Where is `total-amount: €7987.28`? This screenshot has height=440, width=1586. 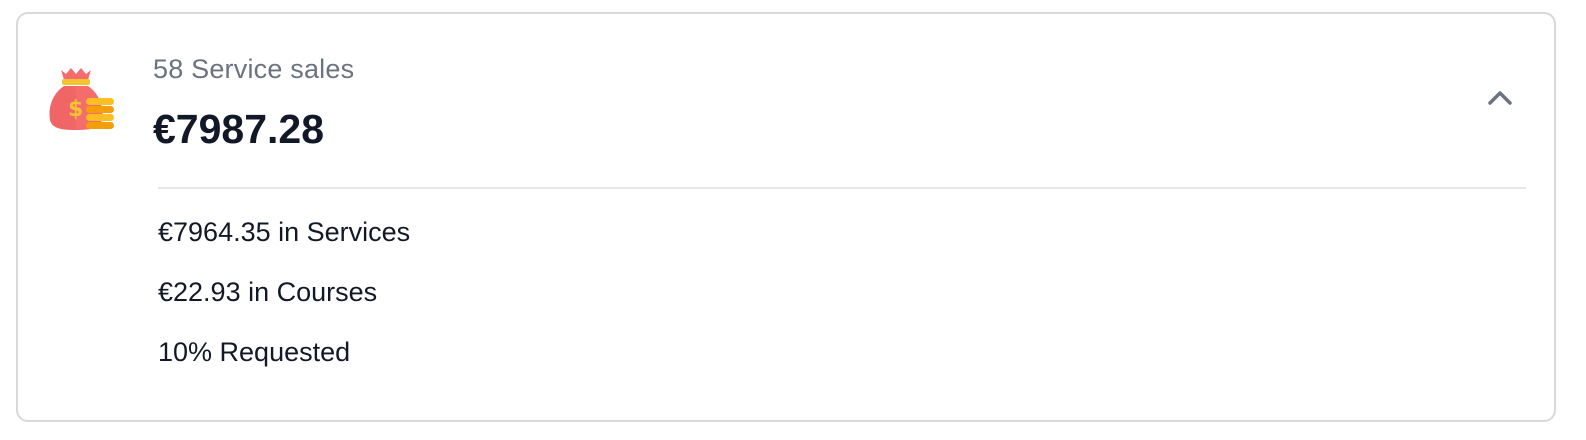
total-amount: €7987.28 is located at coordinates (239, 129).